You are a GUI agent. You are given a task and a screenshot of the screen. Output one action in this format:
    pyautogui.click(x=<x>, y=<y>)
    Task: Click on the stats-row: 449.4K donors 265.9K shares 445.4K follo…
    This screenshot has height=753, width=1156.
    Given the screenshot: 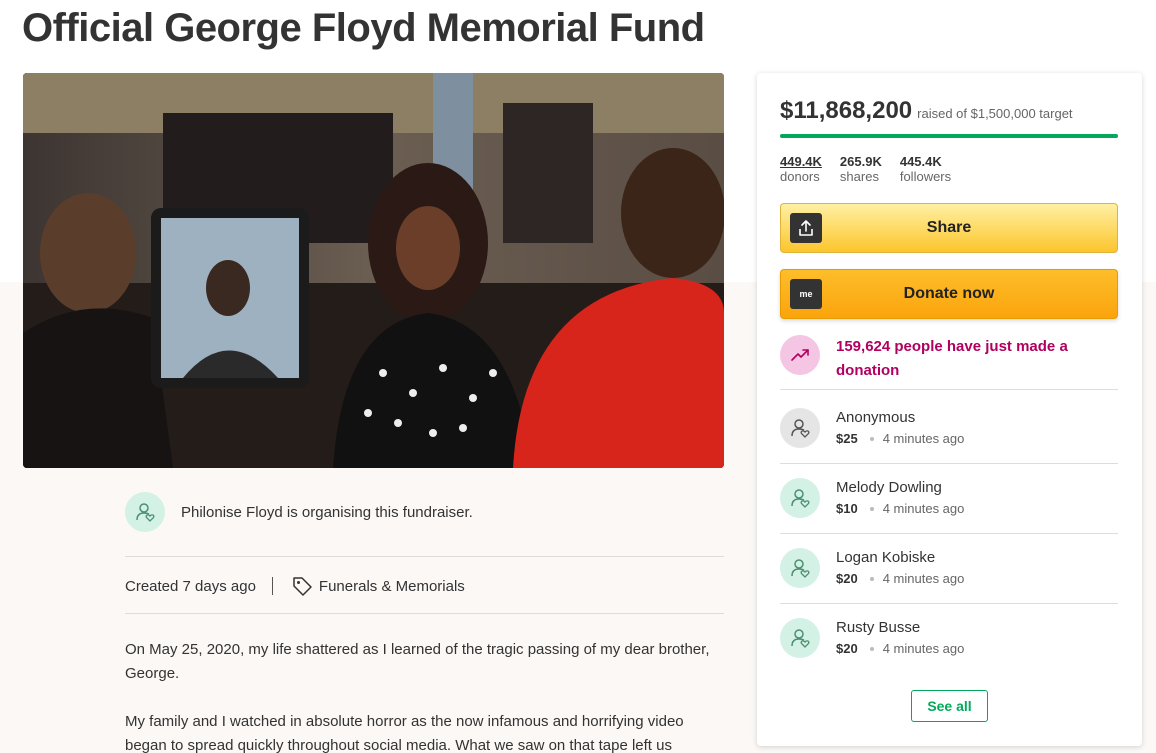 What is the action you would take?
    pyautogui.click(x=874, y=169)
    